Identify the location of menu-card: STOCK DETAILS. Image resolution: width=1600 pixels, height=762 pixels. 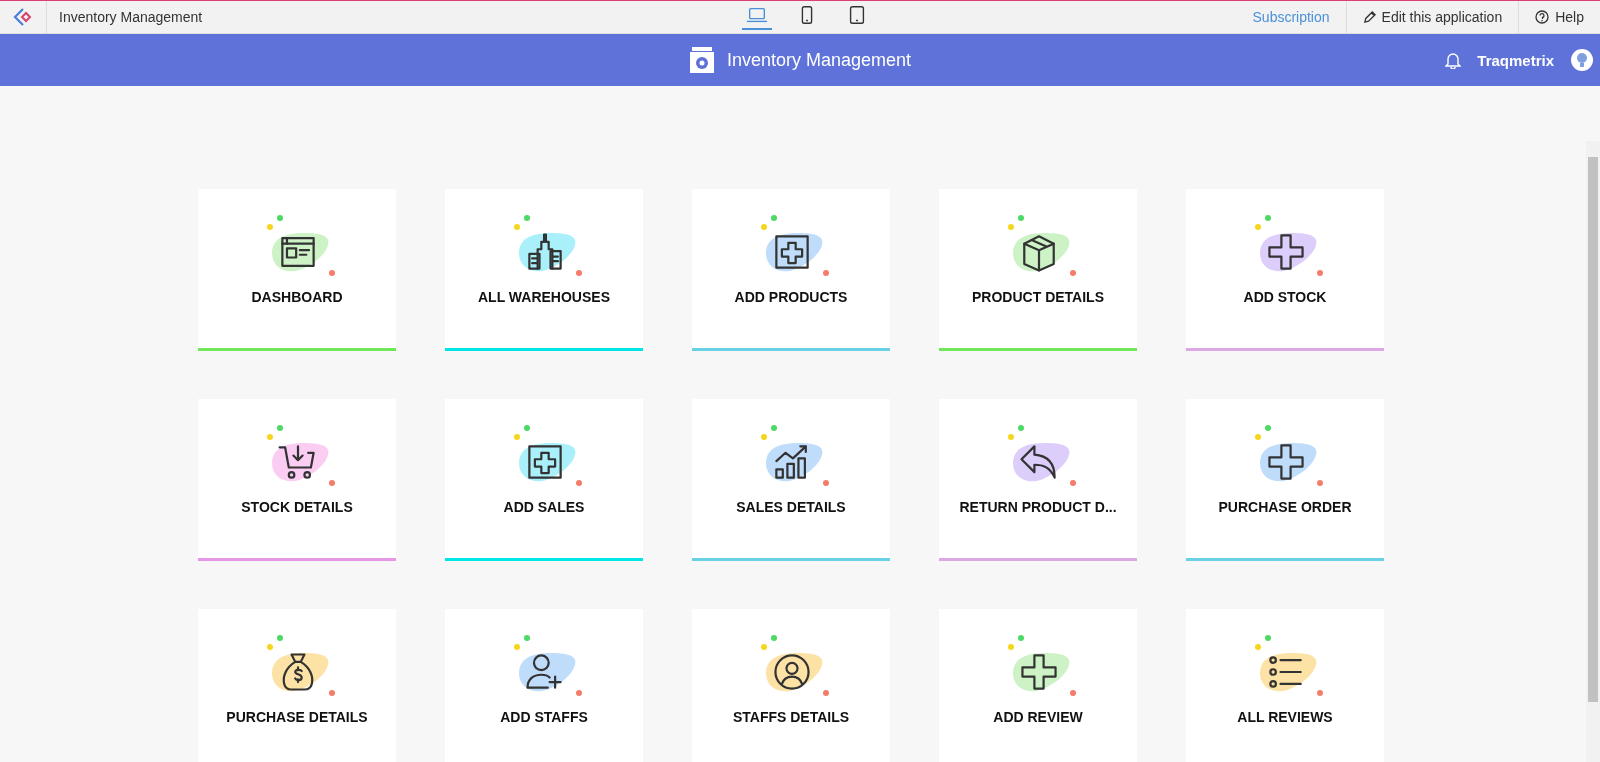
(297, 480).